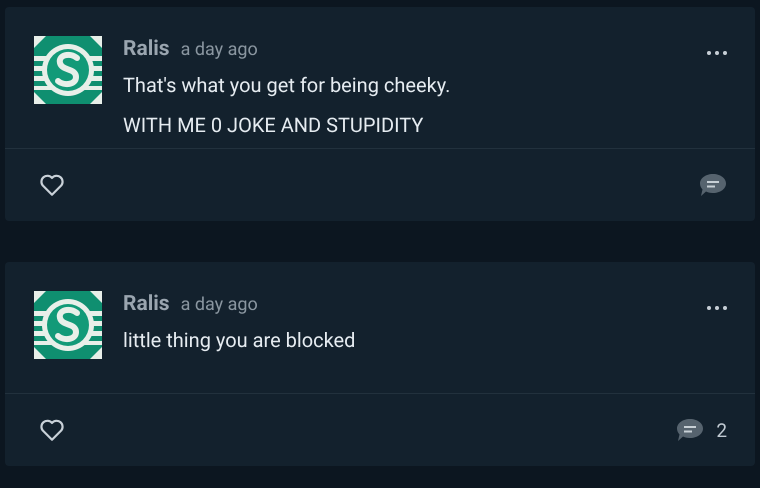 This screenshot has height=488, width=760. What do you see at coordinates (721, 430) in the screenshot?
I see `reply-count: 2` at bounding box center [721, 430].